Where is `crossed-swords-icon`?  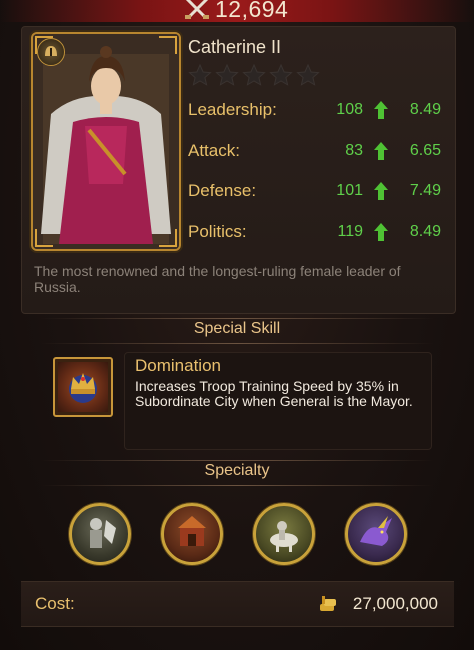 crossed-swords-icon is located at coordinates (197, 9).